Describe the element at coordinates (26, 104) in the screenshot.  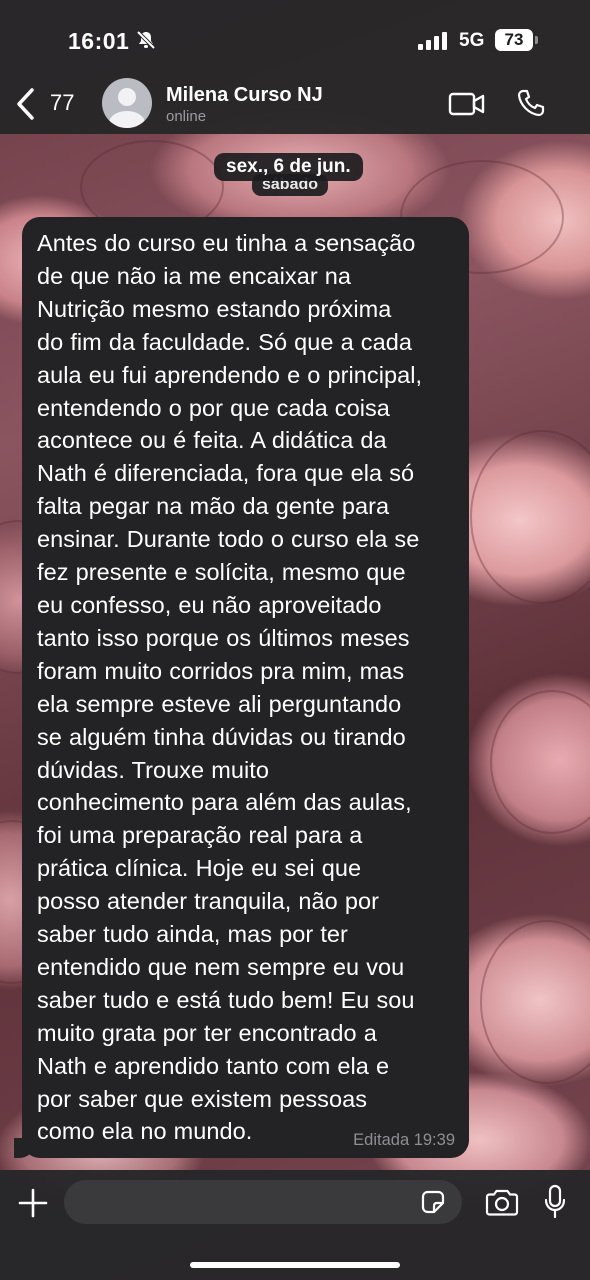
I see `back-chevron-icon` at that location.